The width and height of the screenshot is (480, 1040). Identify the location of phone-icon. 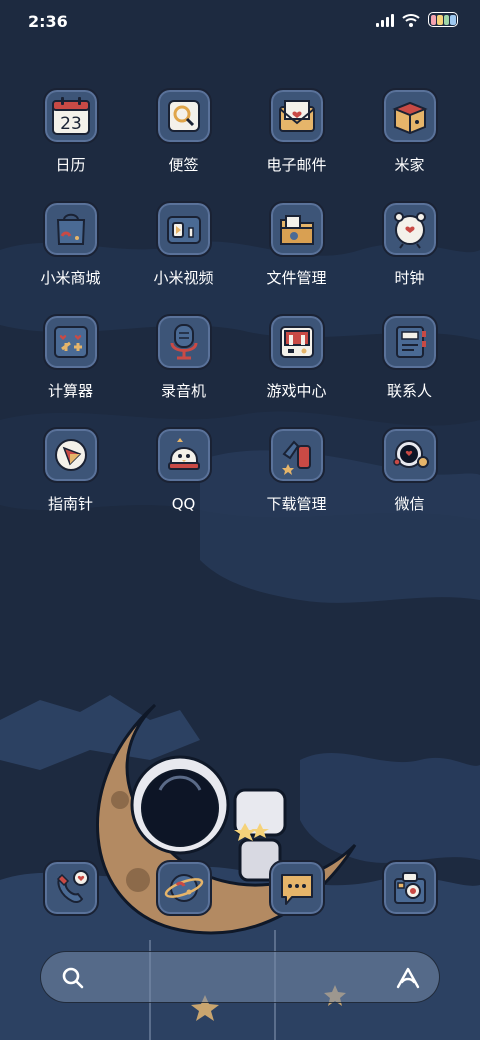
(70, 888).